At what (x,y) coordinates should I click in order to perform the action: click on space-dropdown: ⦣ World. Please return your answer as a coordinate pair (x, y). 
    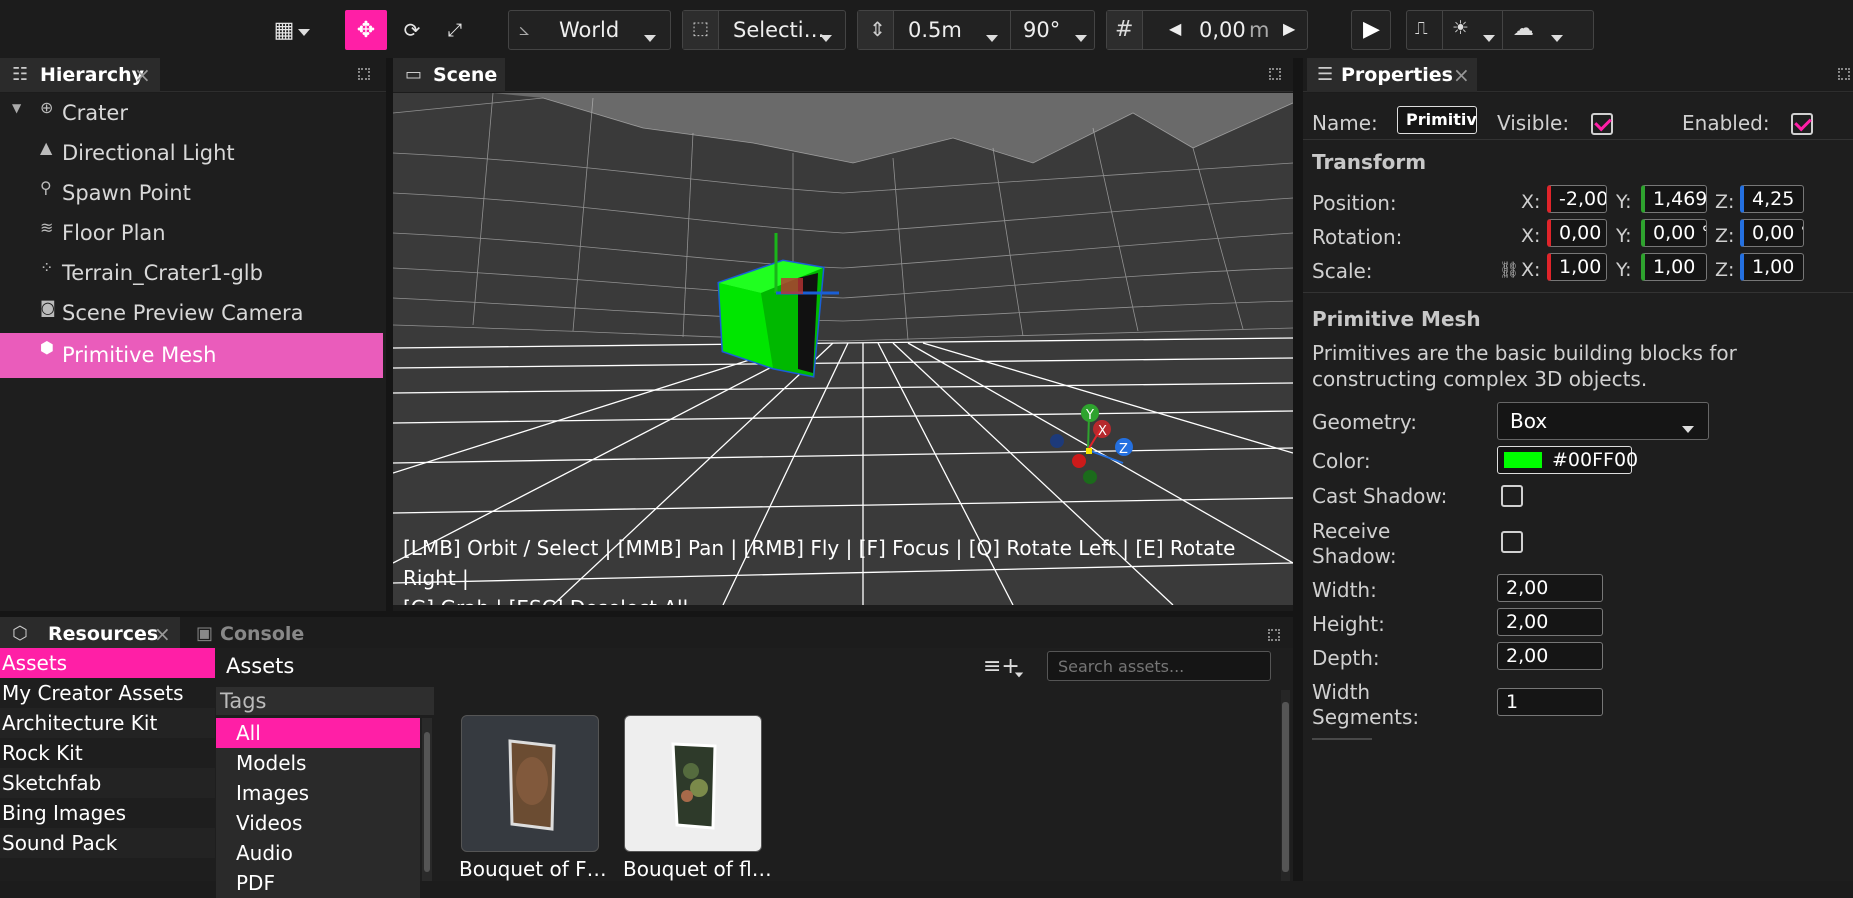
    Looking at the image, I should click on (589, 30).